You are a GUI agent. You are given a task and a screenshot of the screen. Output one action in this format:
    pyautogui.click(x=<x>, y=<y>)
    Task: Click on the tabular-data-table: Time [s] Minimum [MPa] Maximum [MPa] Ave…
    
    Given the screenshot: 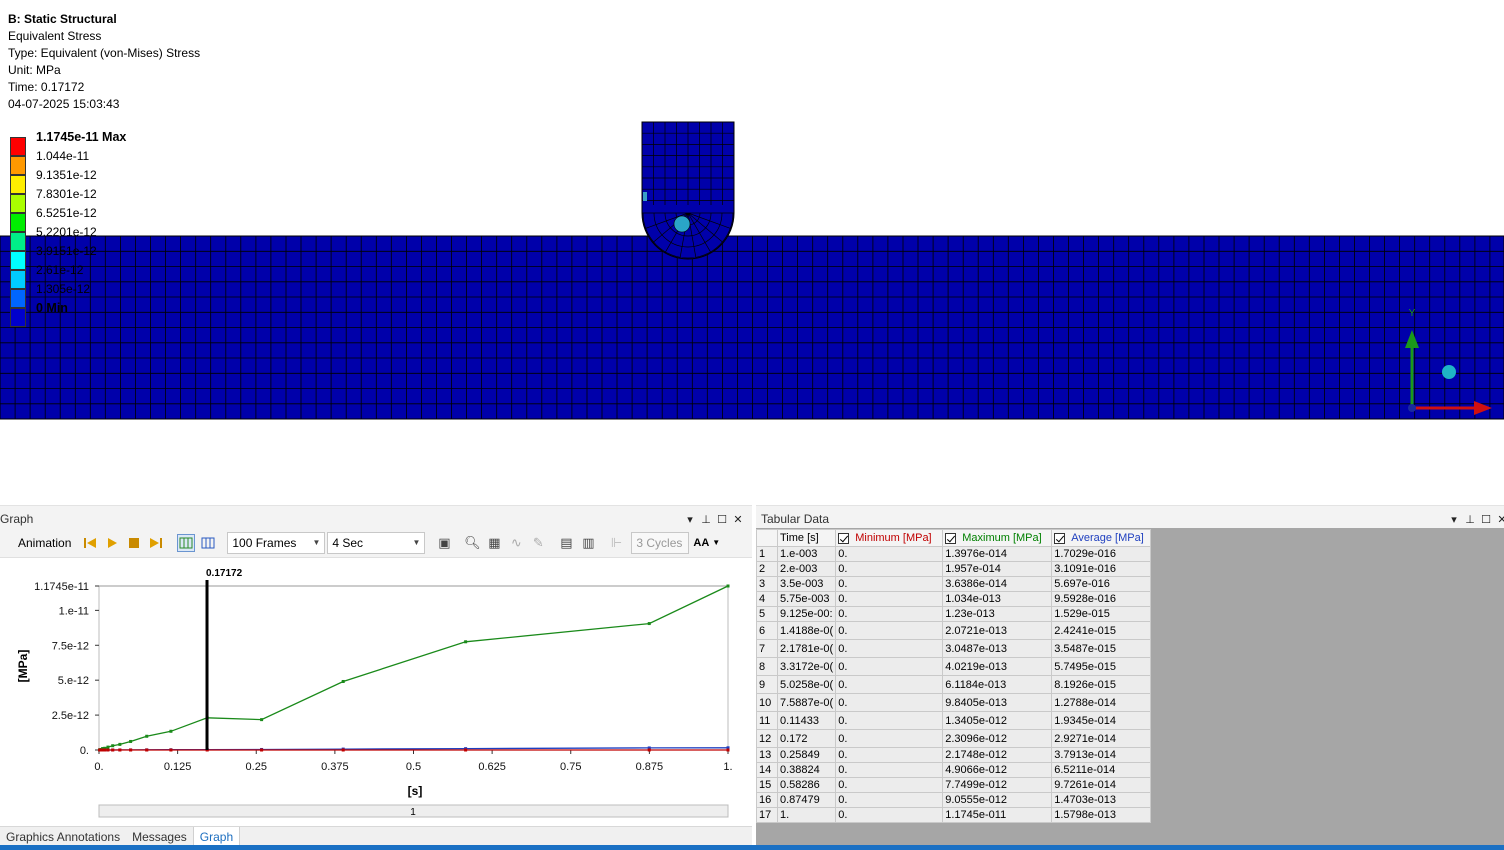 What is the action you would take?
    pyautogui.click(x=954, y=676)
    